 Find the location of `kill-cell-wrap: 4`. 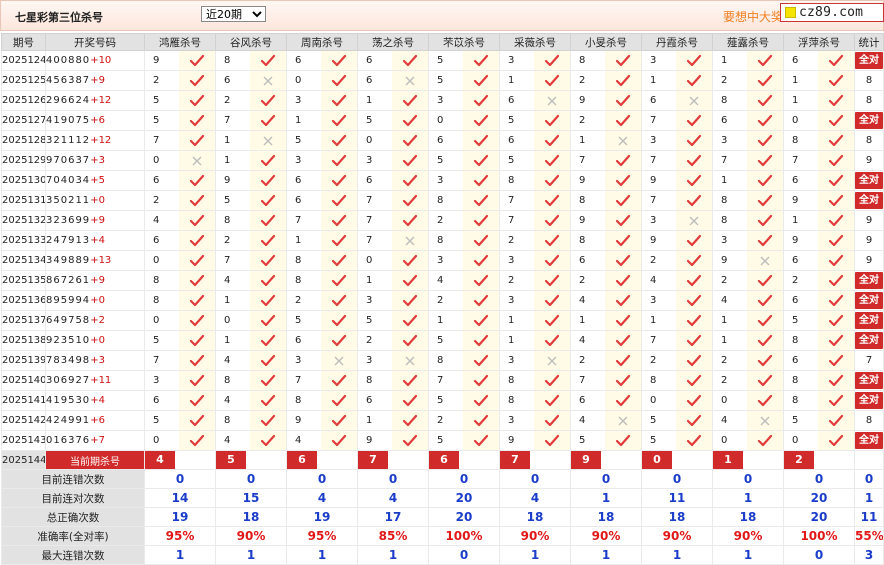

kill-cell-wrap: 4 is located at coordinates (464, 280).